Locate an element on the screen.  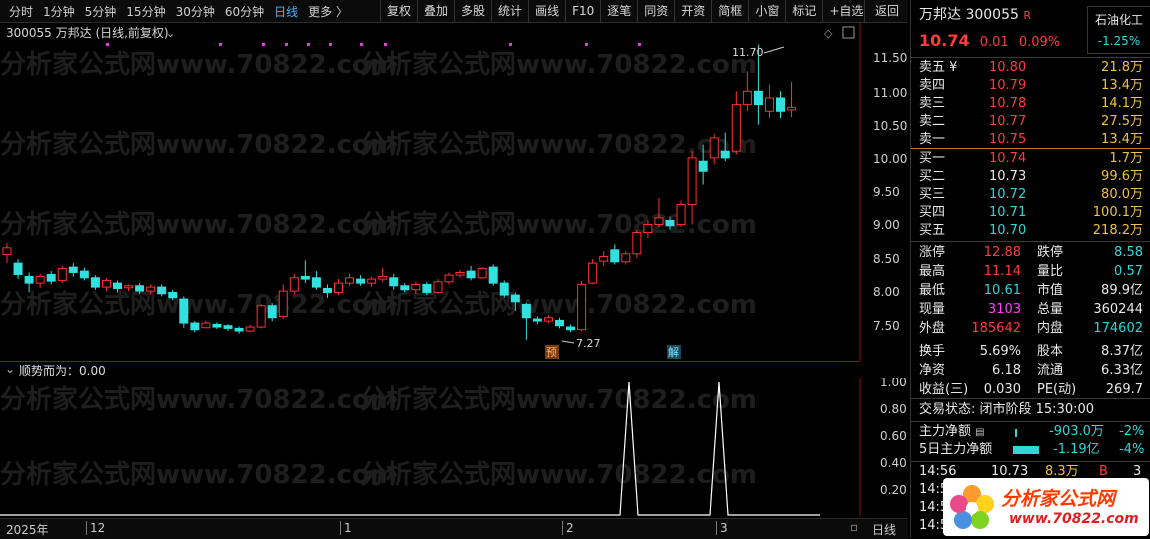
period-tab-more: 更多 〉 is located at coordinates (328, 11).